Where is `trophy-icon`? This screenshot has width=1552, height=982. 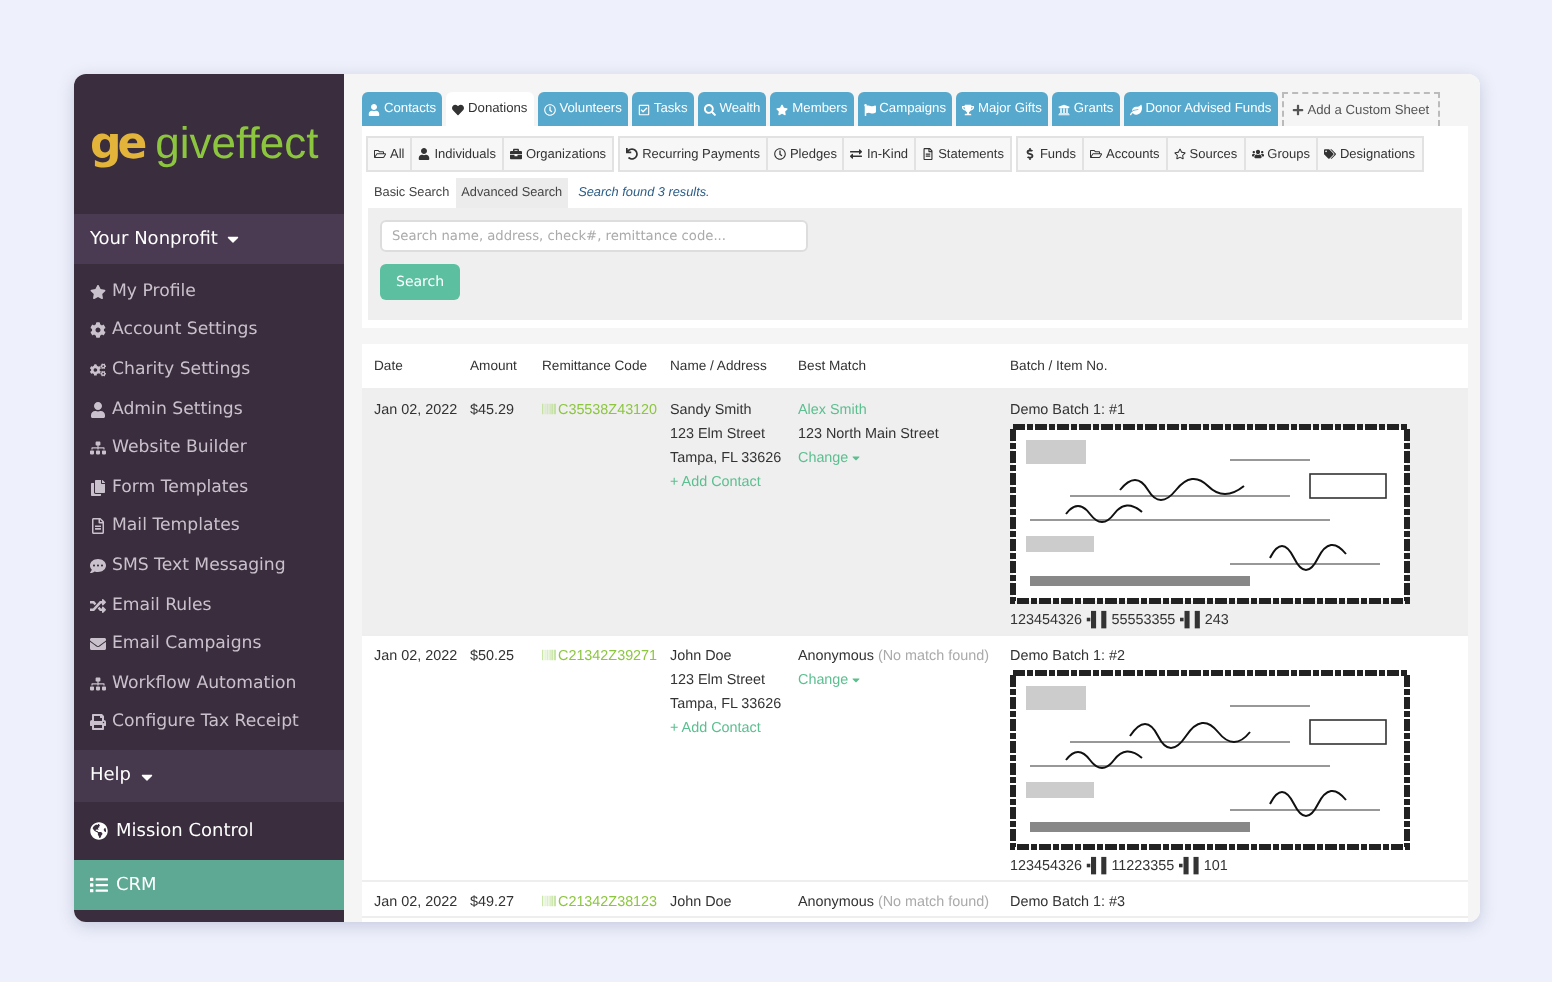
trophy-icon is located at coordinates (968, 109).